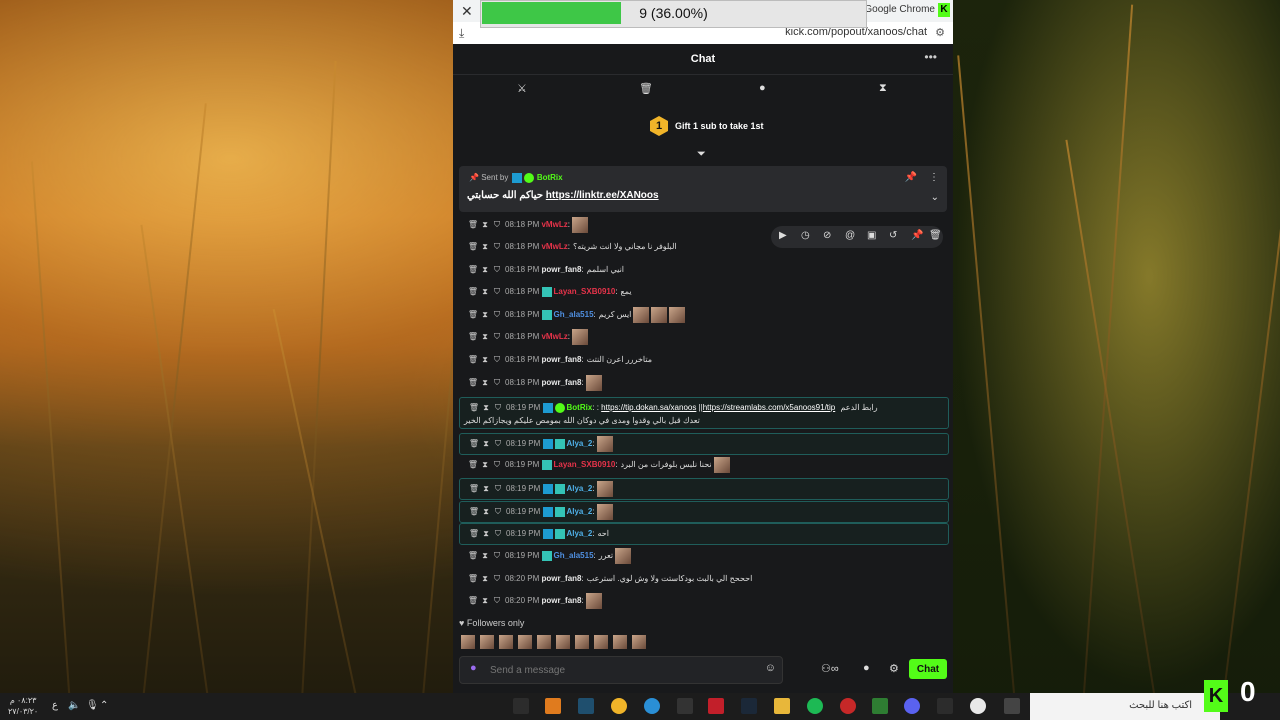 Image resolution: width=1280 pixels, height=720 pixels. What do you see at coordinates (815, 706) in the screenshot?
I see `spotify-icon` at bounding box center [815, 706].